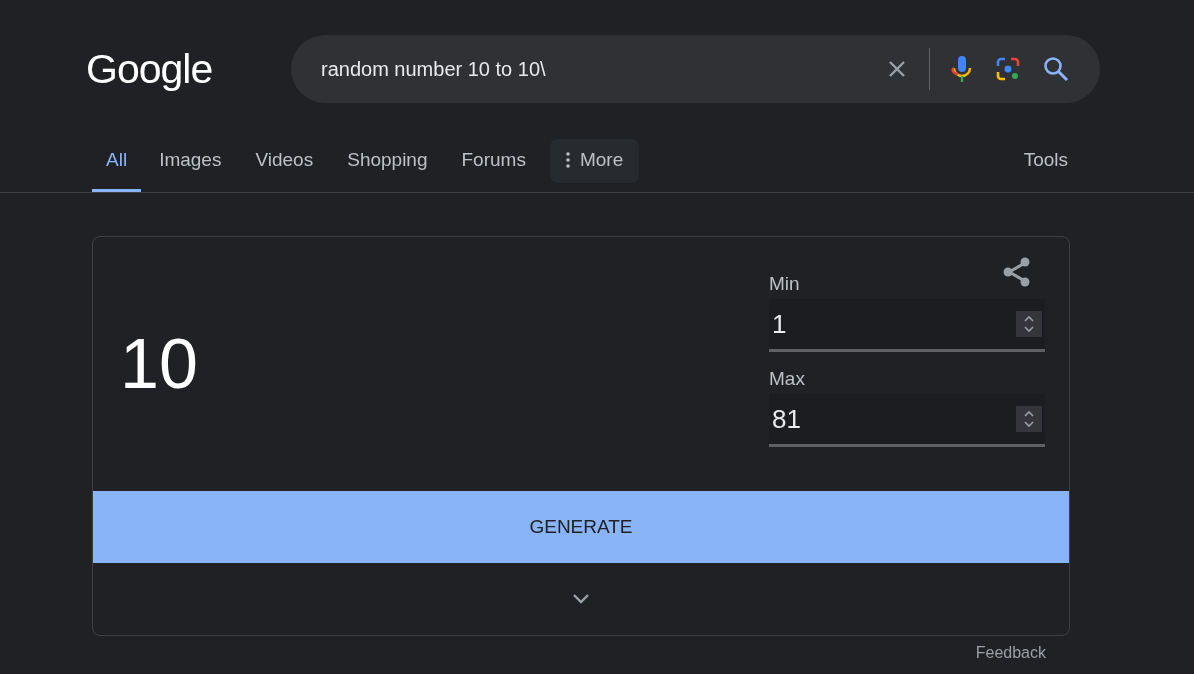  Describe the element at coordinates (593, 69) in the screenshot. I see `search-query: random number 10 to 10\` at that location.